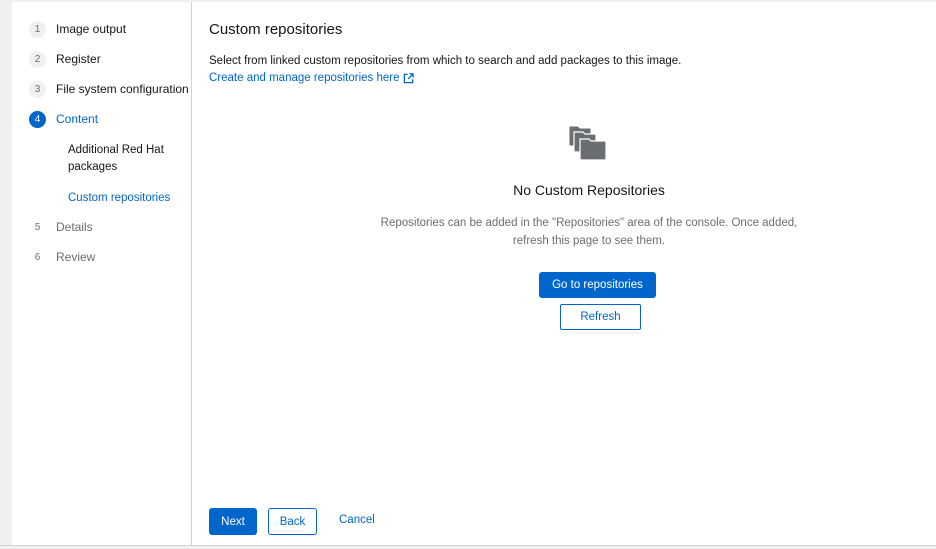 Image resolution: width=936 pixels, height=549 pixels. I want to click on step-number: 5, so click(37, 227).